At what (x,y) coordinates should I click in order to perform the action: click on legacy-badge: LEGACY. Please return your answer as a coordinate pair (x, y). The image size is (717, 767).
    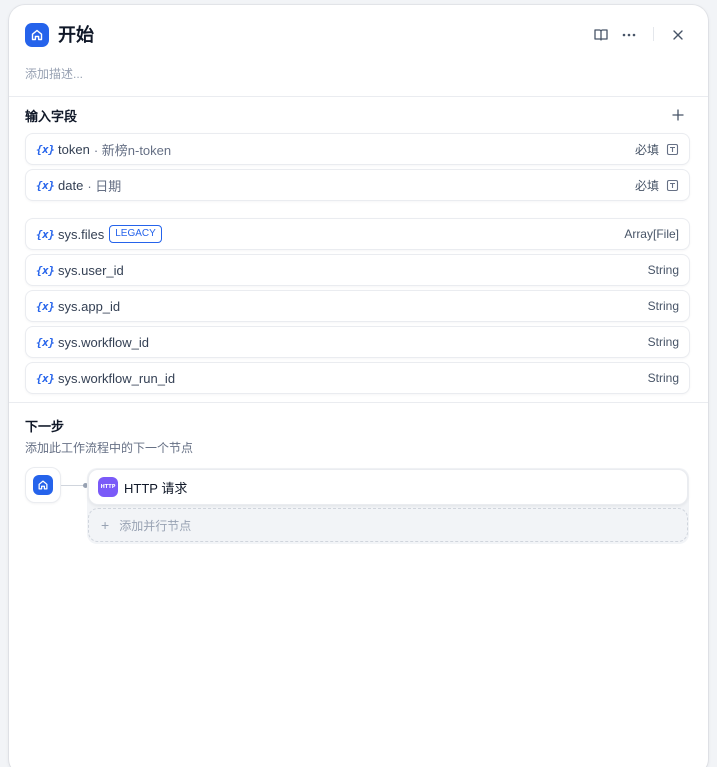
    Looking at the image, I should click on (135, 234).